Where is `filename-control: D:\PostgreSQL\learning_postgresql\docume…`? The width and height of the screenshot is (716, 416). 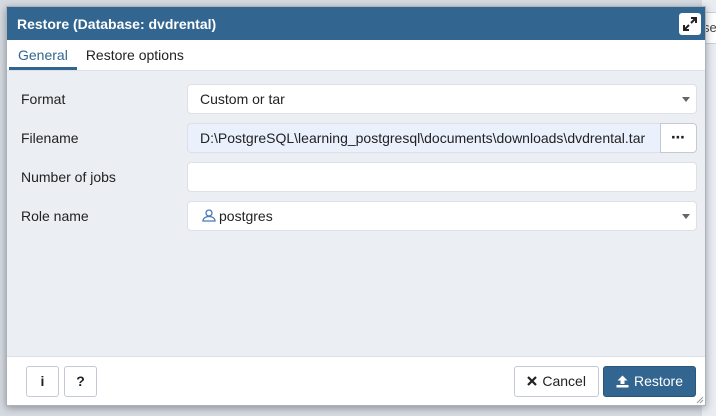
filename-control: D:\PostgreSQL\learning_postgresql\docume… is located at coordinates (442, 137).